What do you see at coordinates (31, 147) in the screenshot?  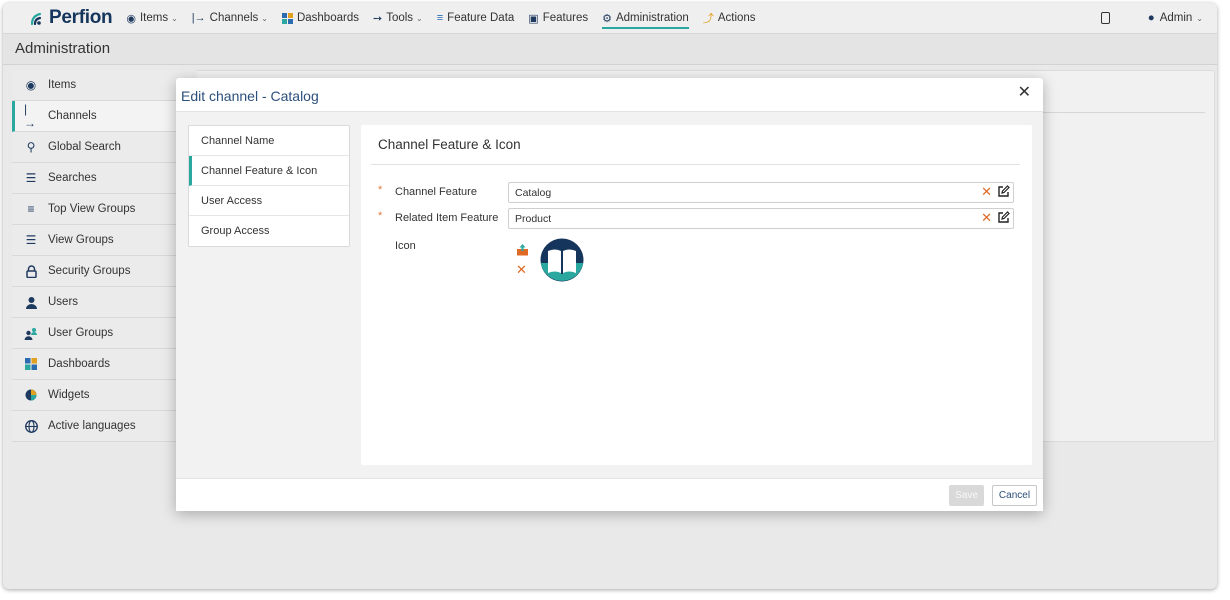 I see `search-icon: ⚲` at bounding box center [31, 147].